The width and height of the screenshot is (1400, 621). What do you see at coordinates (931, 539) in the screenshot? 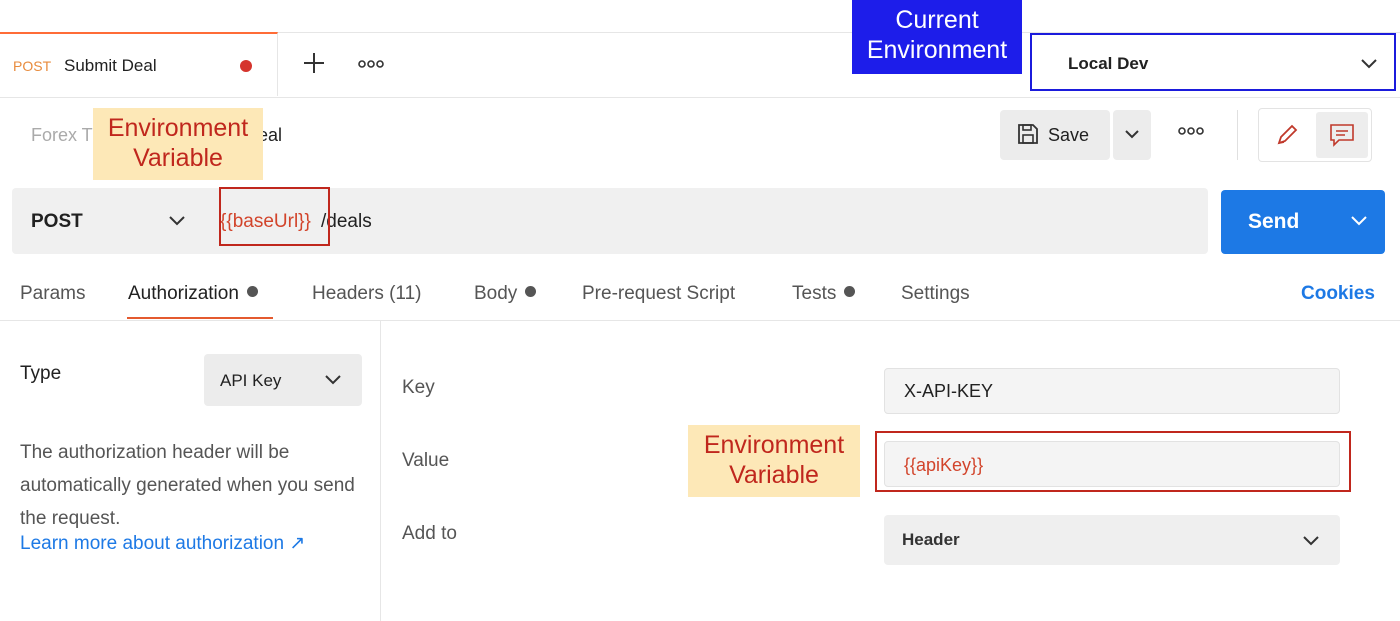
I see `add-to-value: Header` at bounding box center [931, 539].